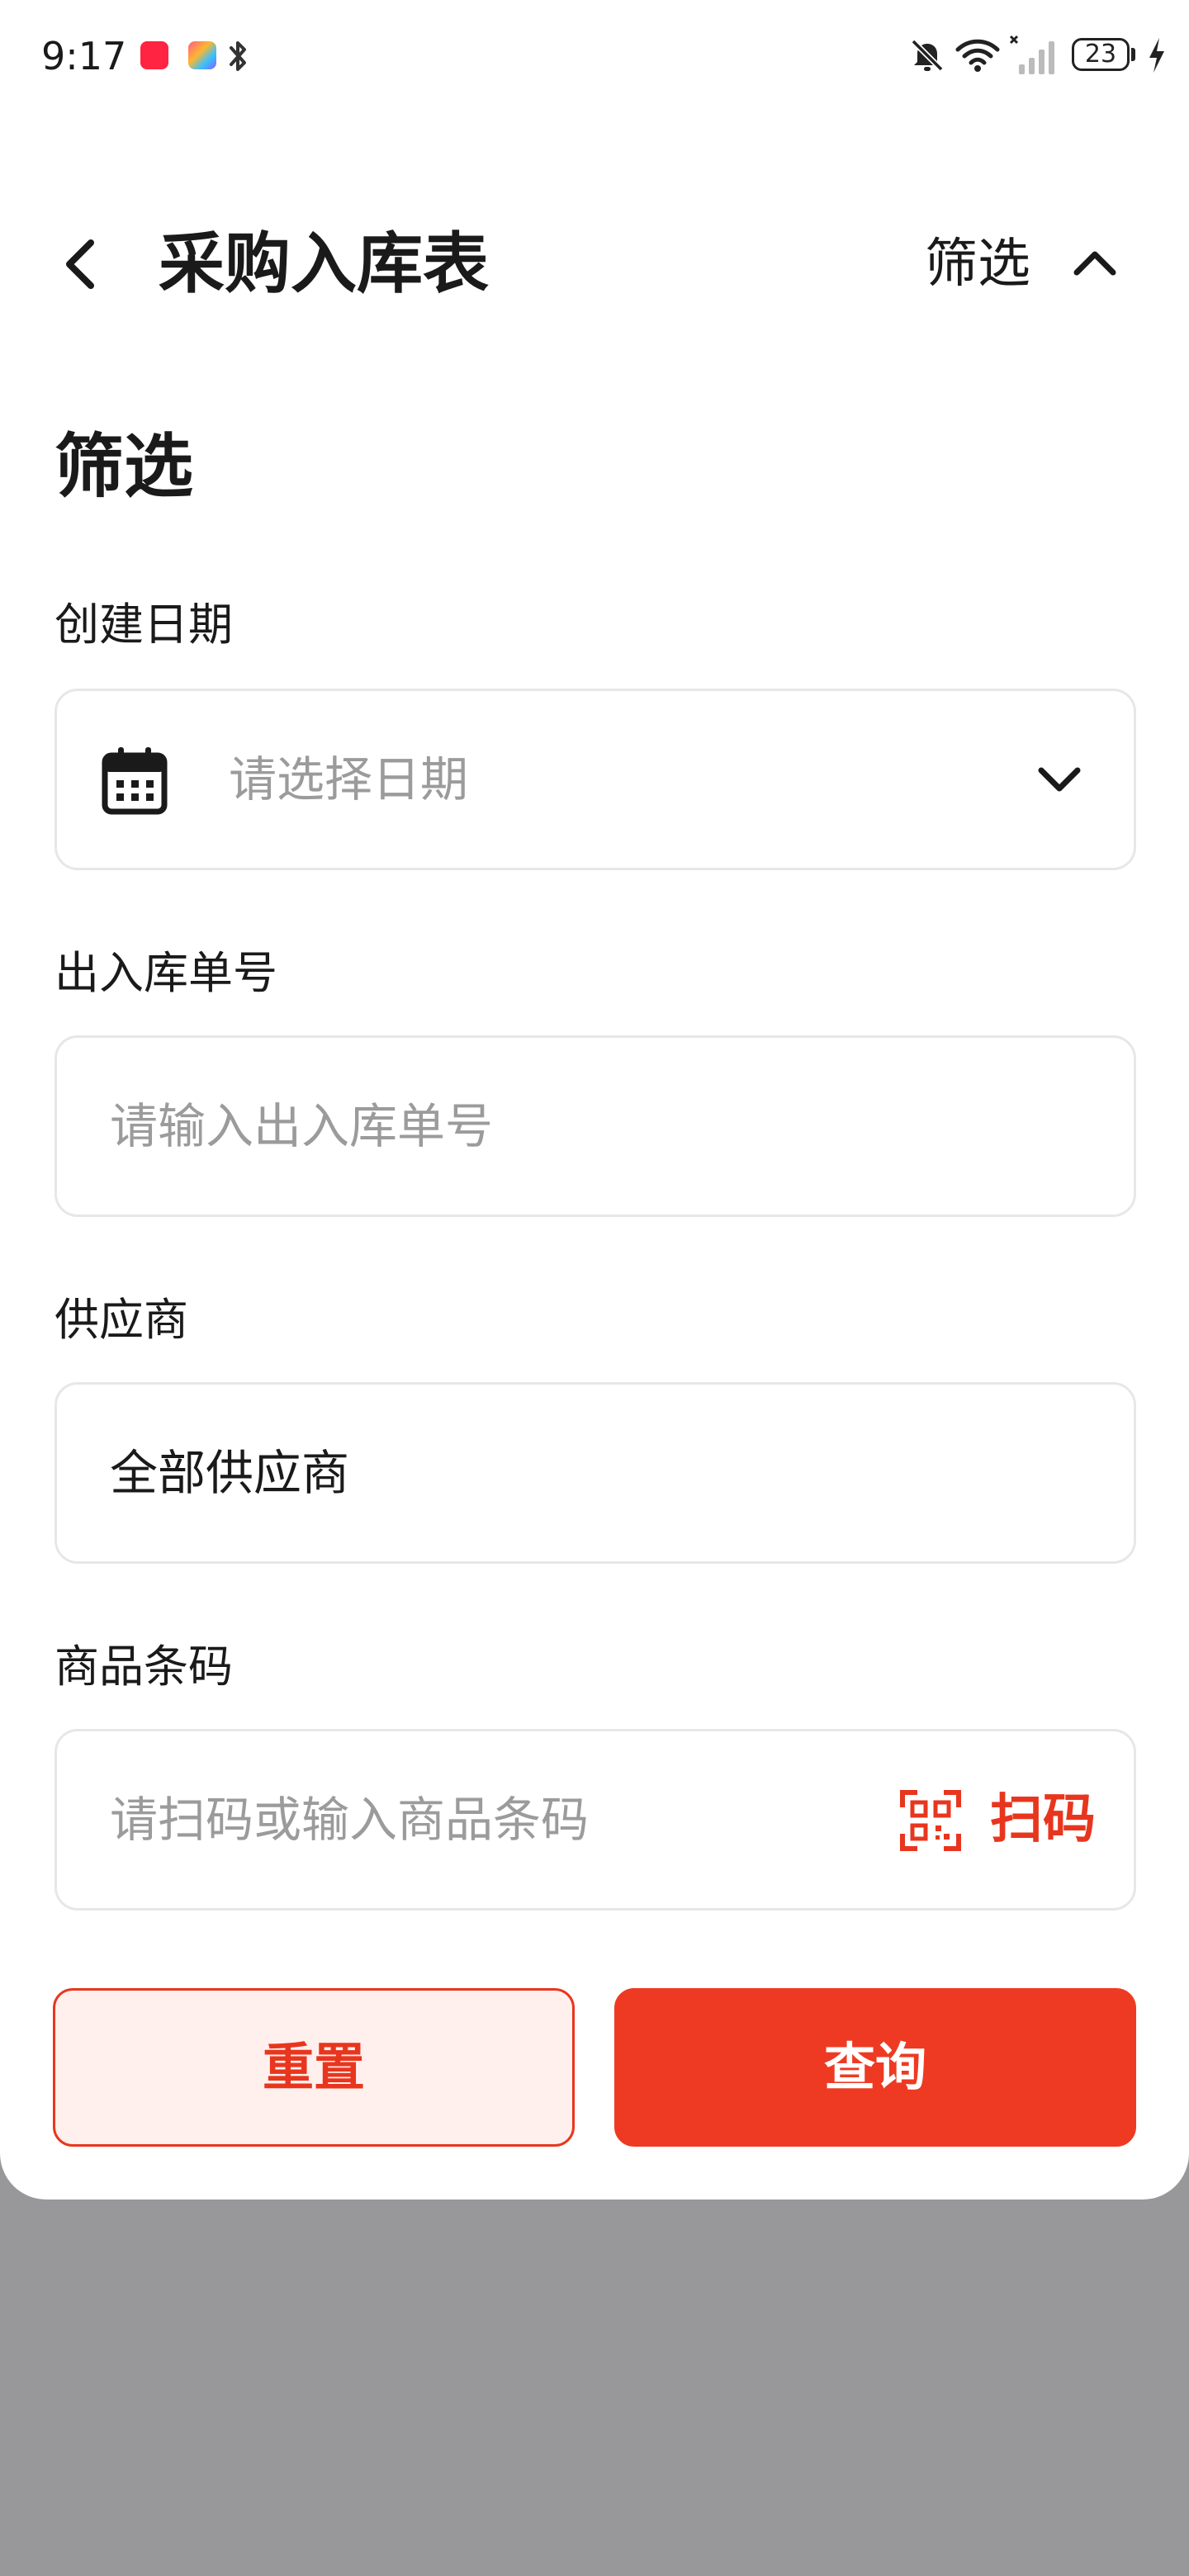  Describe the element at coordinates (594, 56) in the screenshot. I see `status-bar: 9:17 23` at that location.